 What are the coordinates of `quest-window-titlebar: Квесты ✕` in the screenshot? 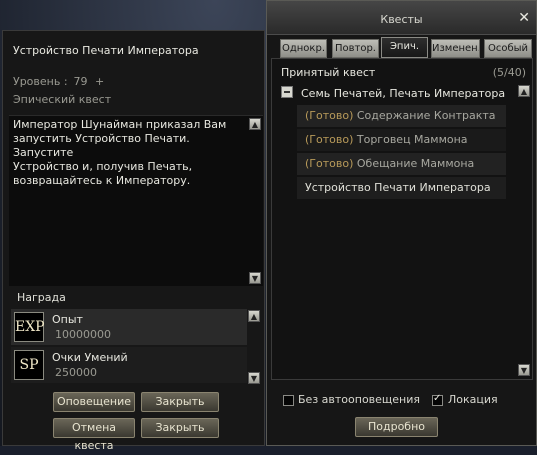 It's located at (401, 18).